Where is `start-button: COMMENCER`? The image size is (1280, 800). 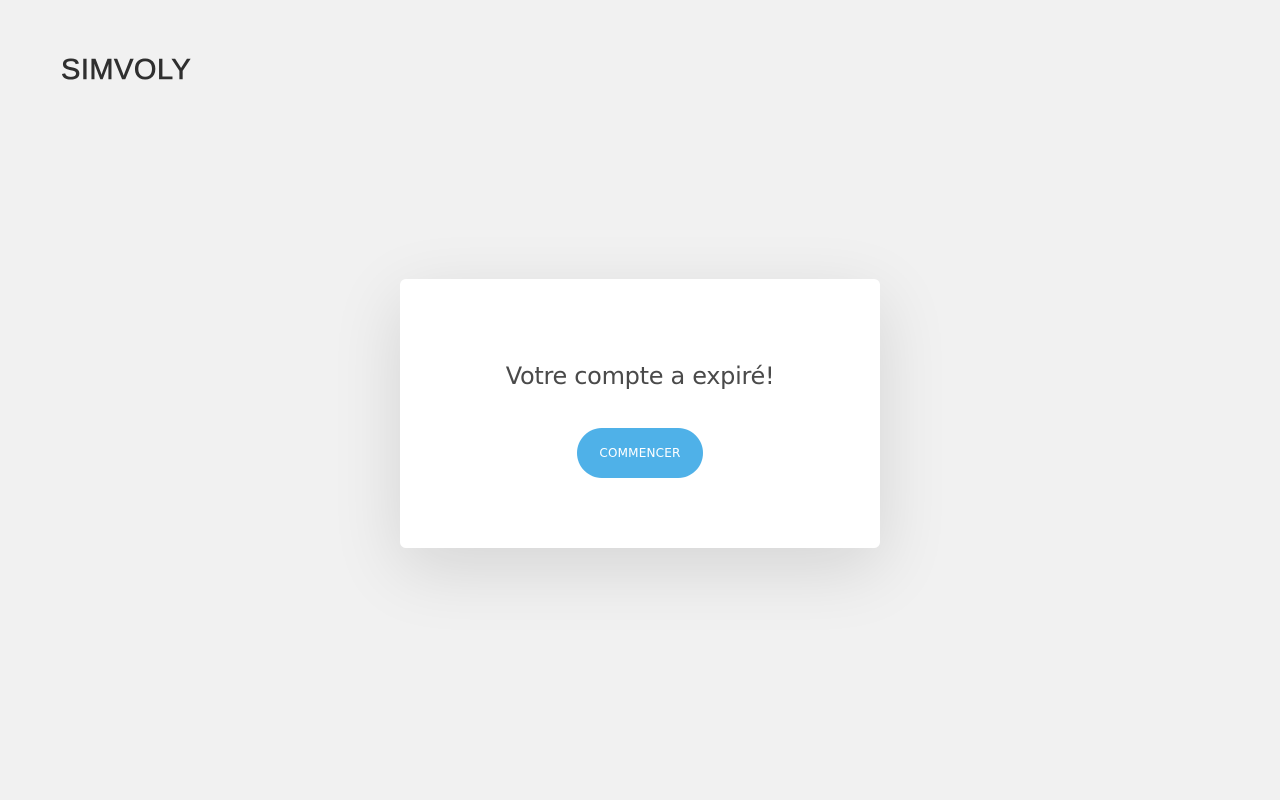 start-button: COMMENCER is located at coordinates (640, 453).